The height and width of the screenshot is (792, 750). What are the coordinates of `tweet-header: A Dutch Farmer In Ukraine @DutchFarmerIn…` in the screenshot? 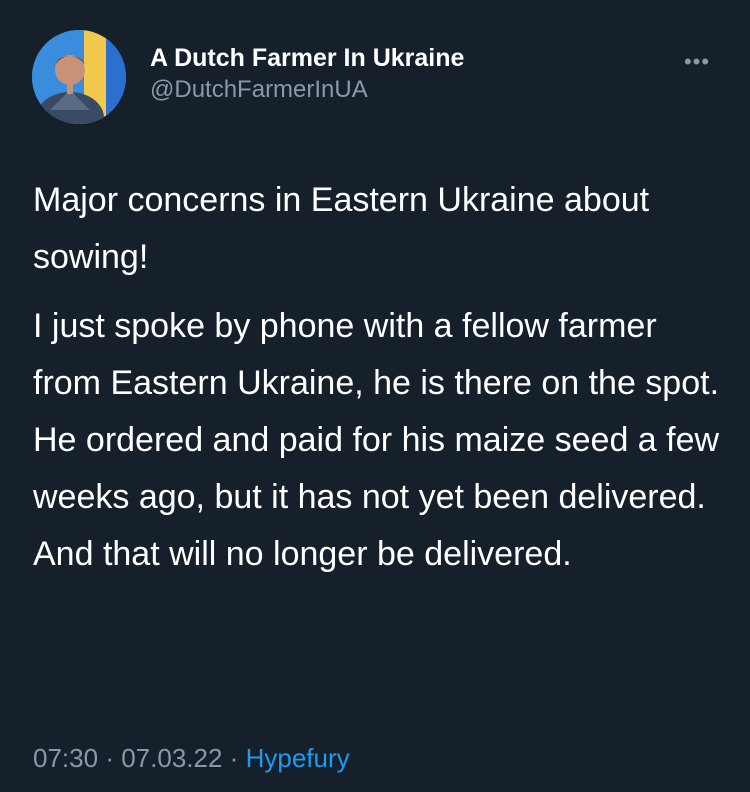 It's located at (377, 77).